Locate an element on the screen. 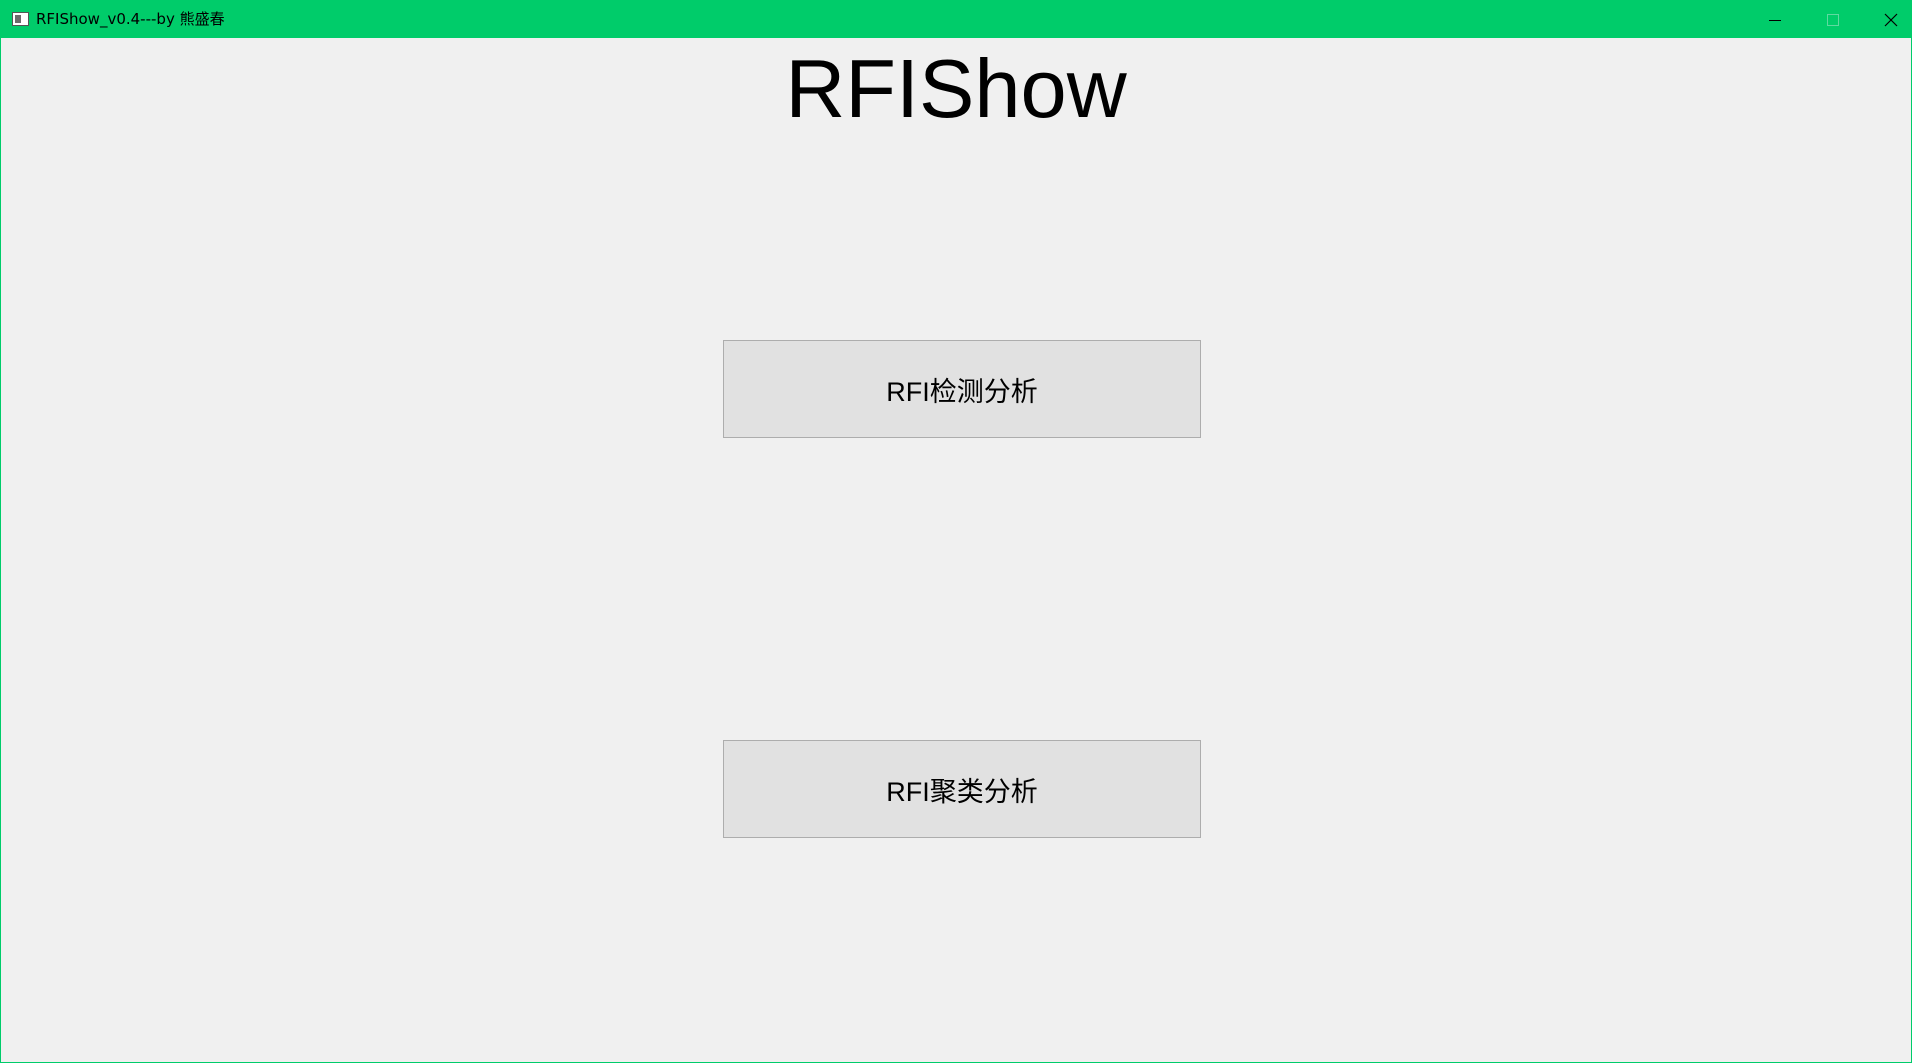  close-icon is located at coordinates (1891, 19).